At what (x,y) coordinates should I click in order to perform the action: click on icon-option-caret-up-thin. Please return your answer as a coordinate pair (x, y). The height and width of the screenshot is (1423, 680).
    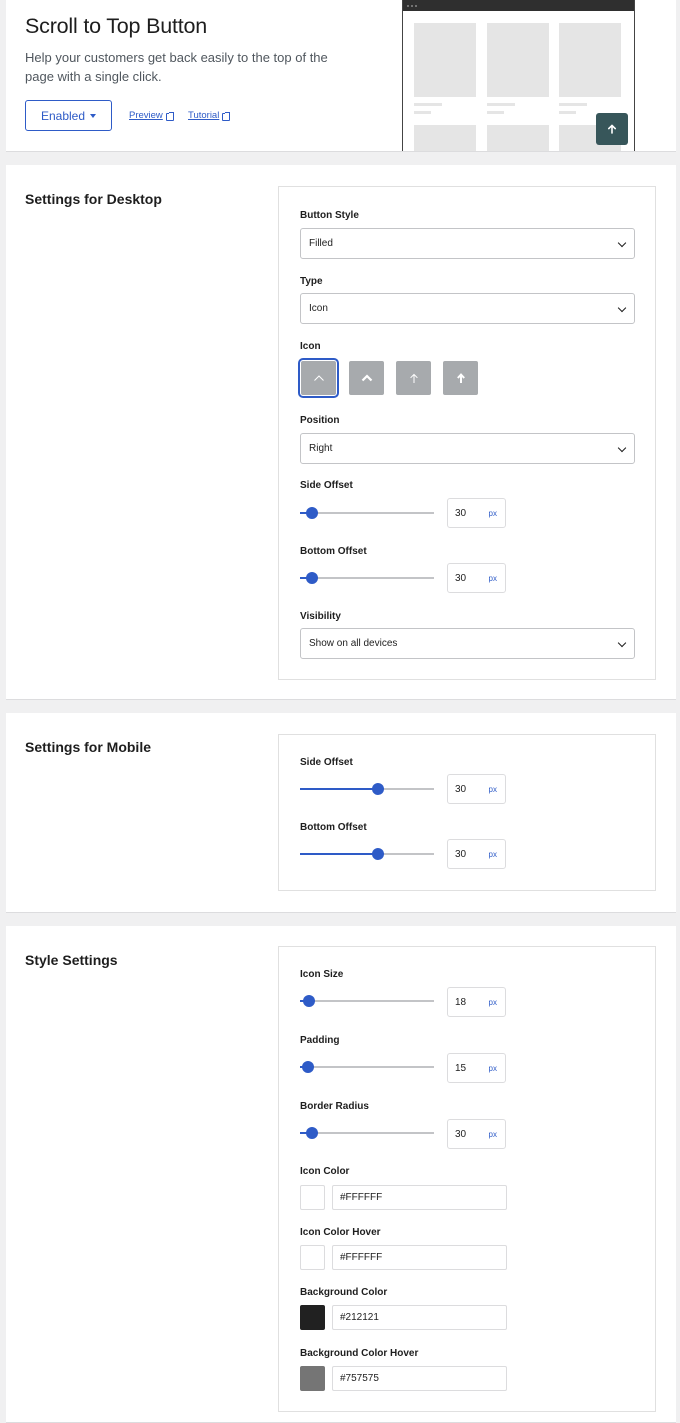
    Looking at the image, I should click on (318, 378).